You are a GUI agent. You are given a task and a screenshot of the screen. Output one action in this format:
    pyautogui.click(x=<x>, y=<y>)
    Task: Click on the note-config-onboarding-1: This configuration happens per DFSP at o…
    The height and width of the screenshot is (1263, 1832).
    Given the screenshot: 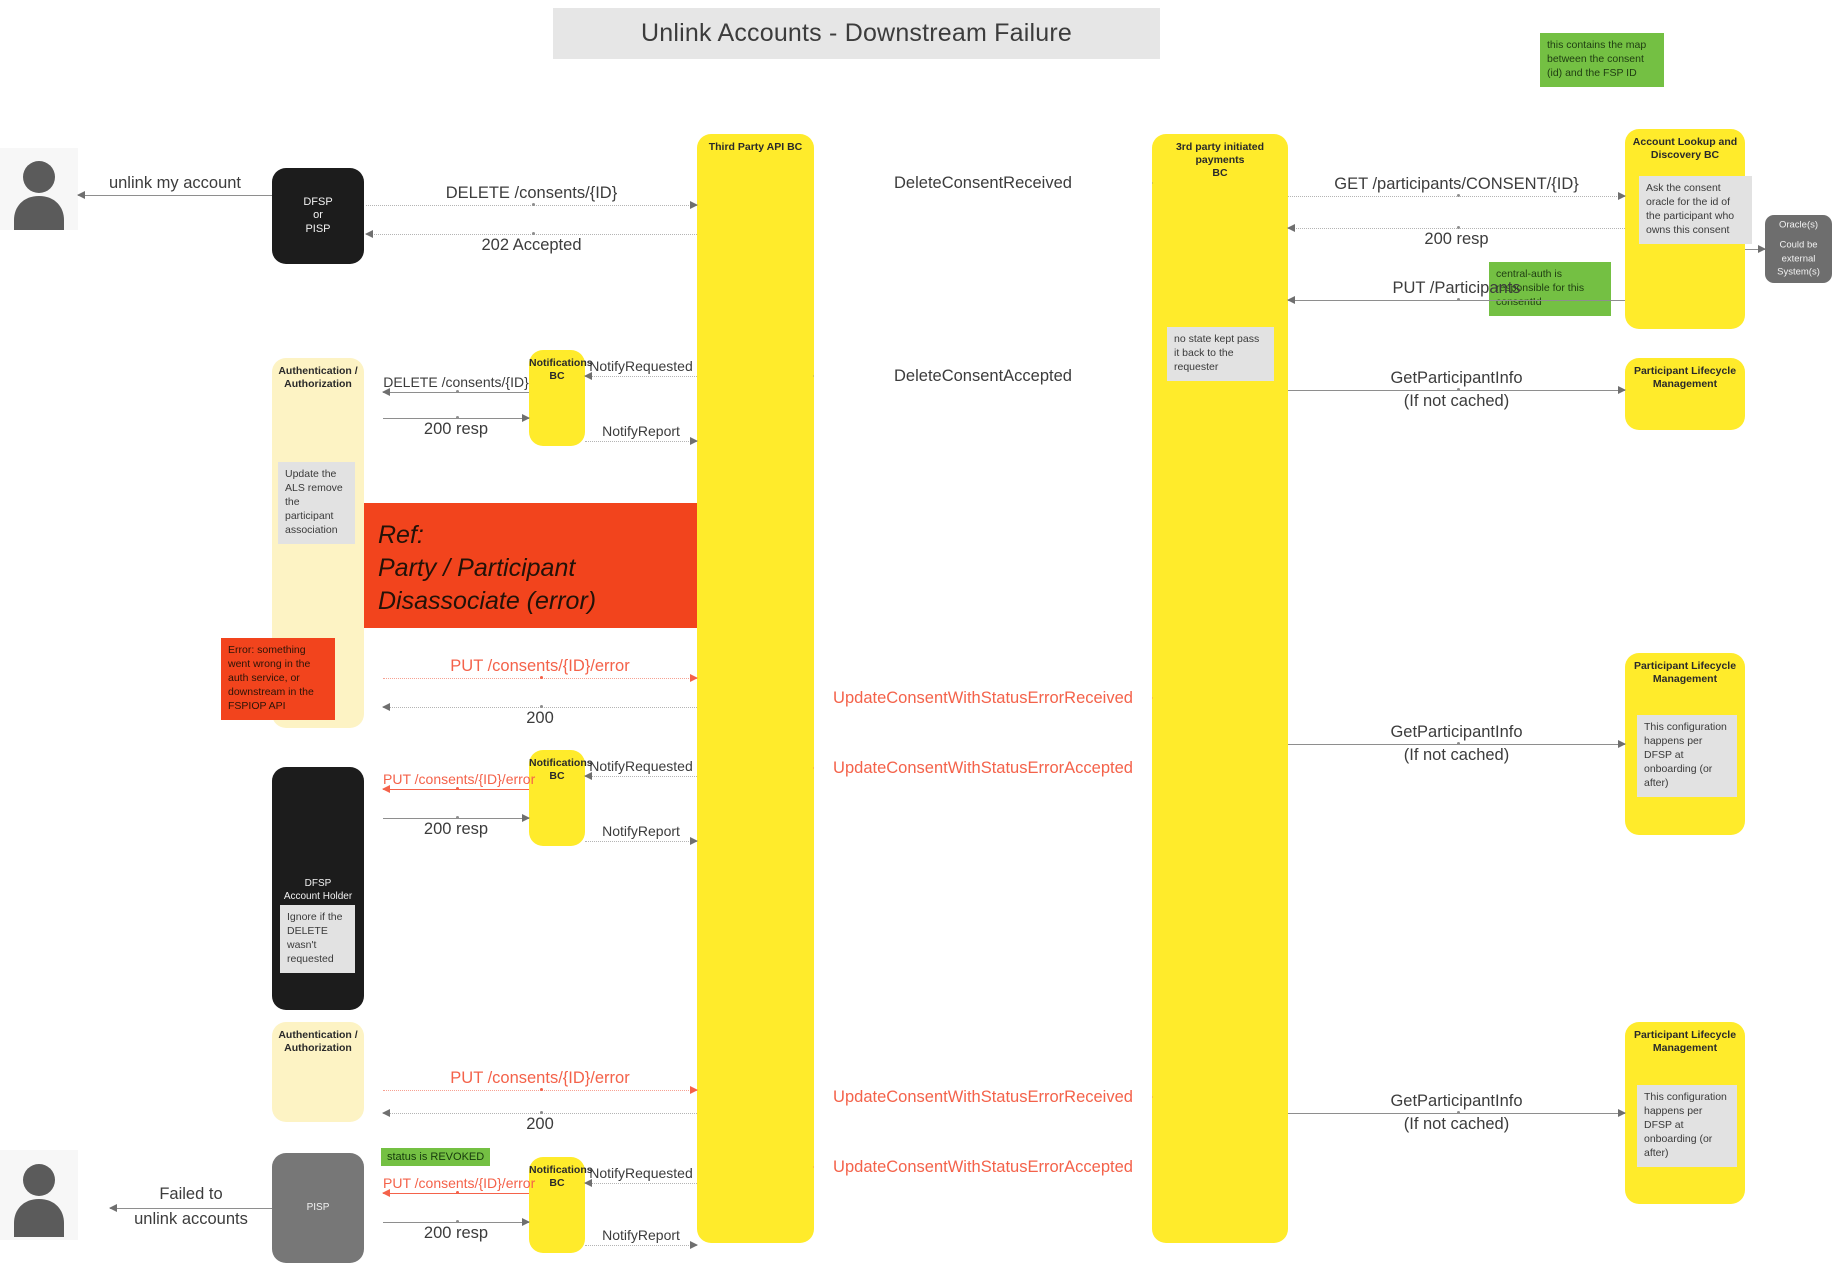 What is the action you would take?
    pyautogui.click(x=1687, y=756)
    